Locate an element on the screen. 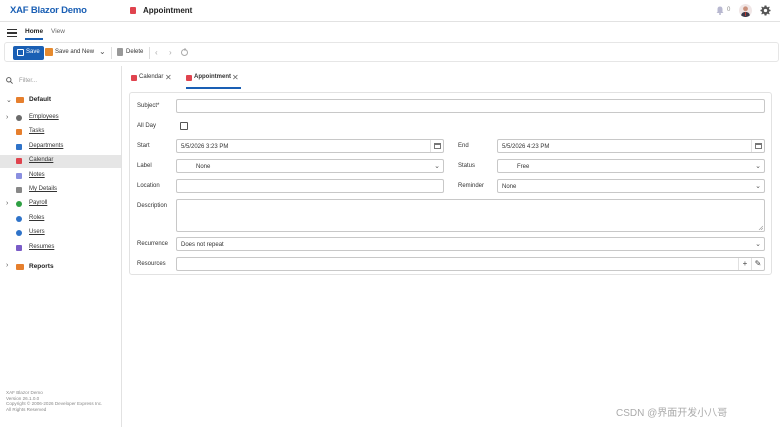 The height and width of the screenshot is (427, 780). save-and-new-button: Save and New is located at coordinates (74, 52).